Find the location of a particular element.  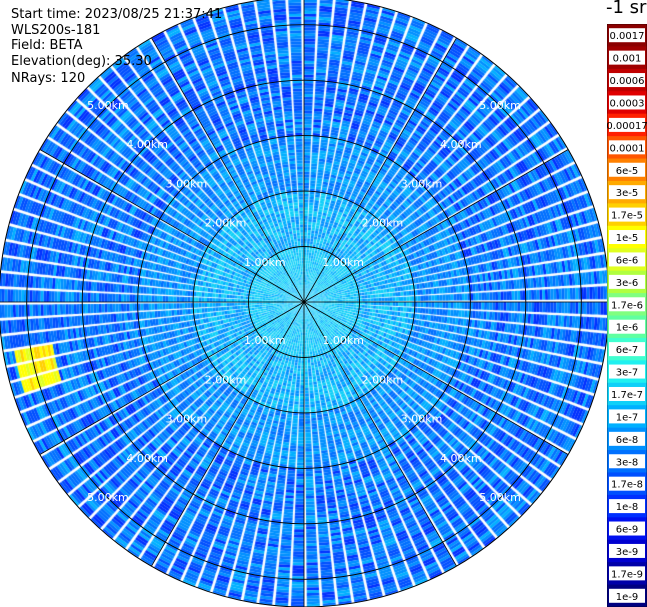

colorbar-tick-label: 6e-8 is located at coordinates (627, 440).